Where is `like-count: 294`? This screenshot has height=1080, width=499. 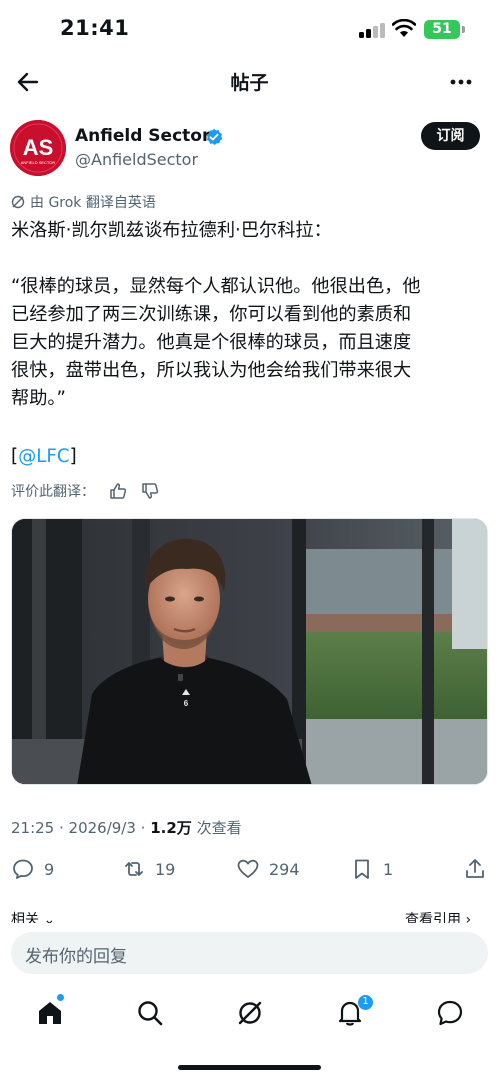
like-count: 294 is located at coordinates (284, 869).